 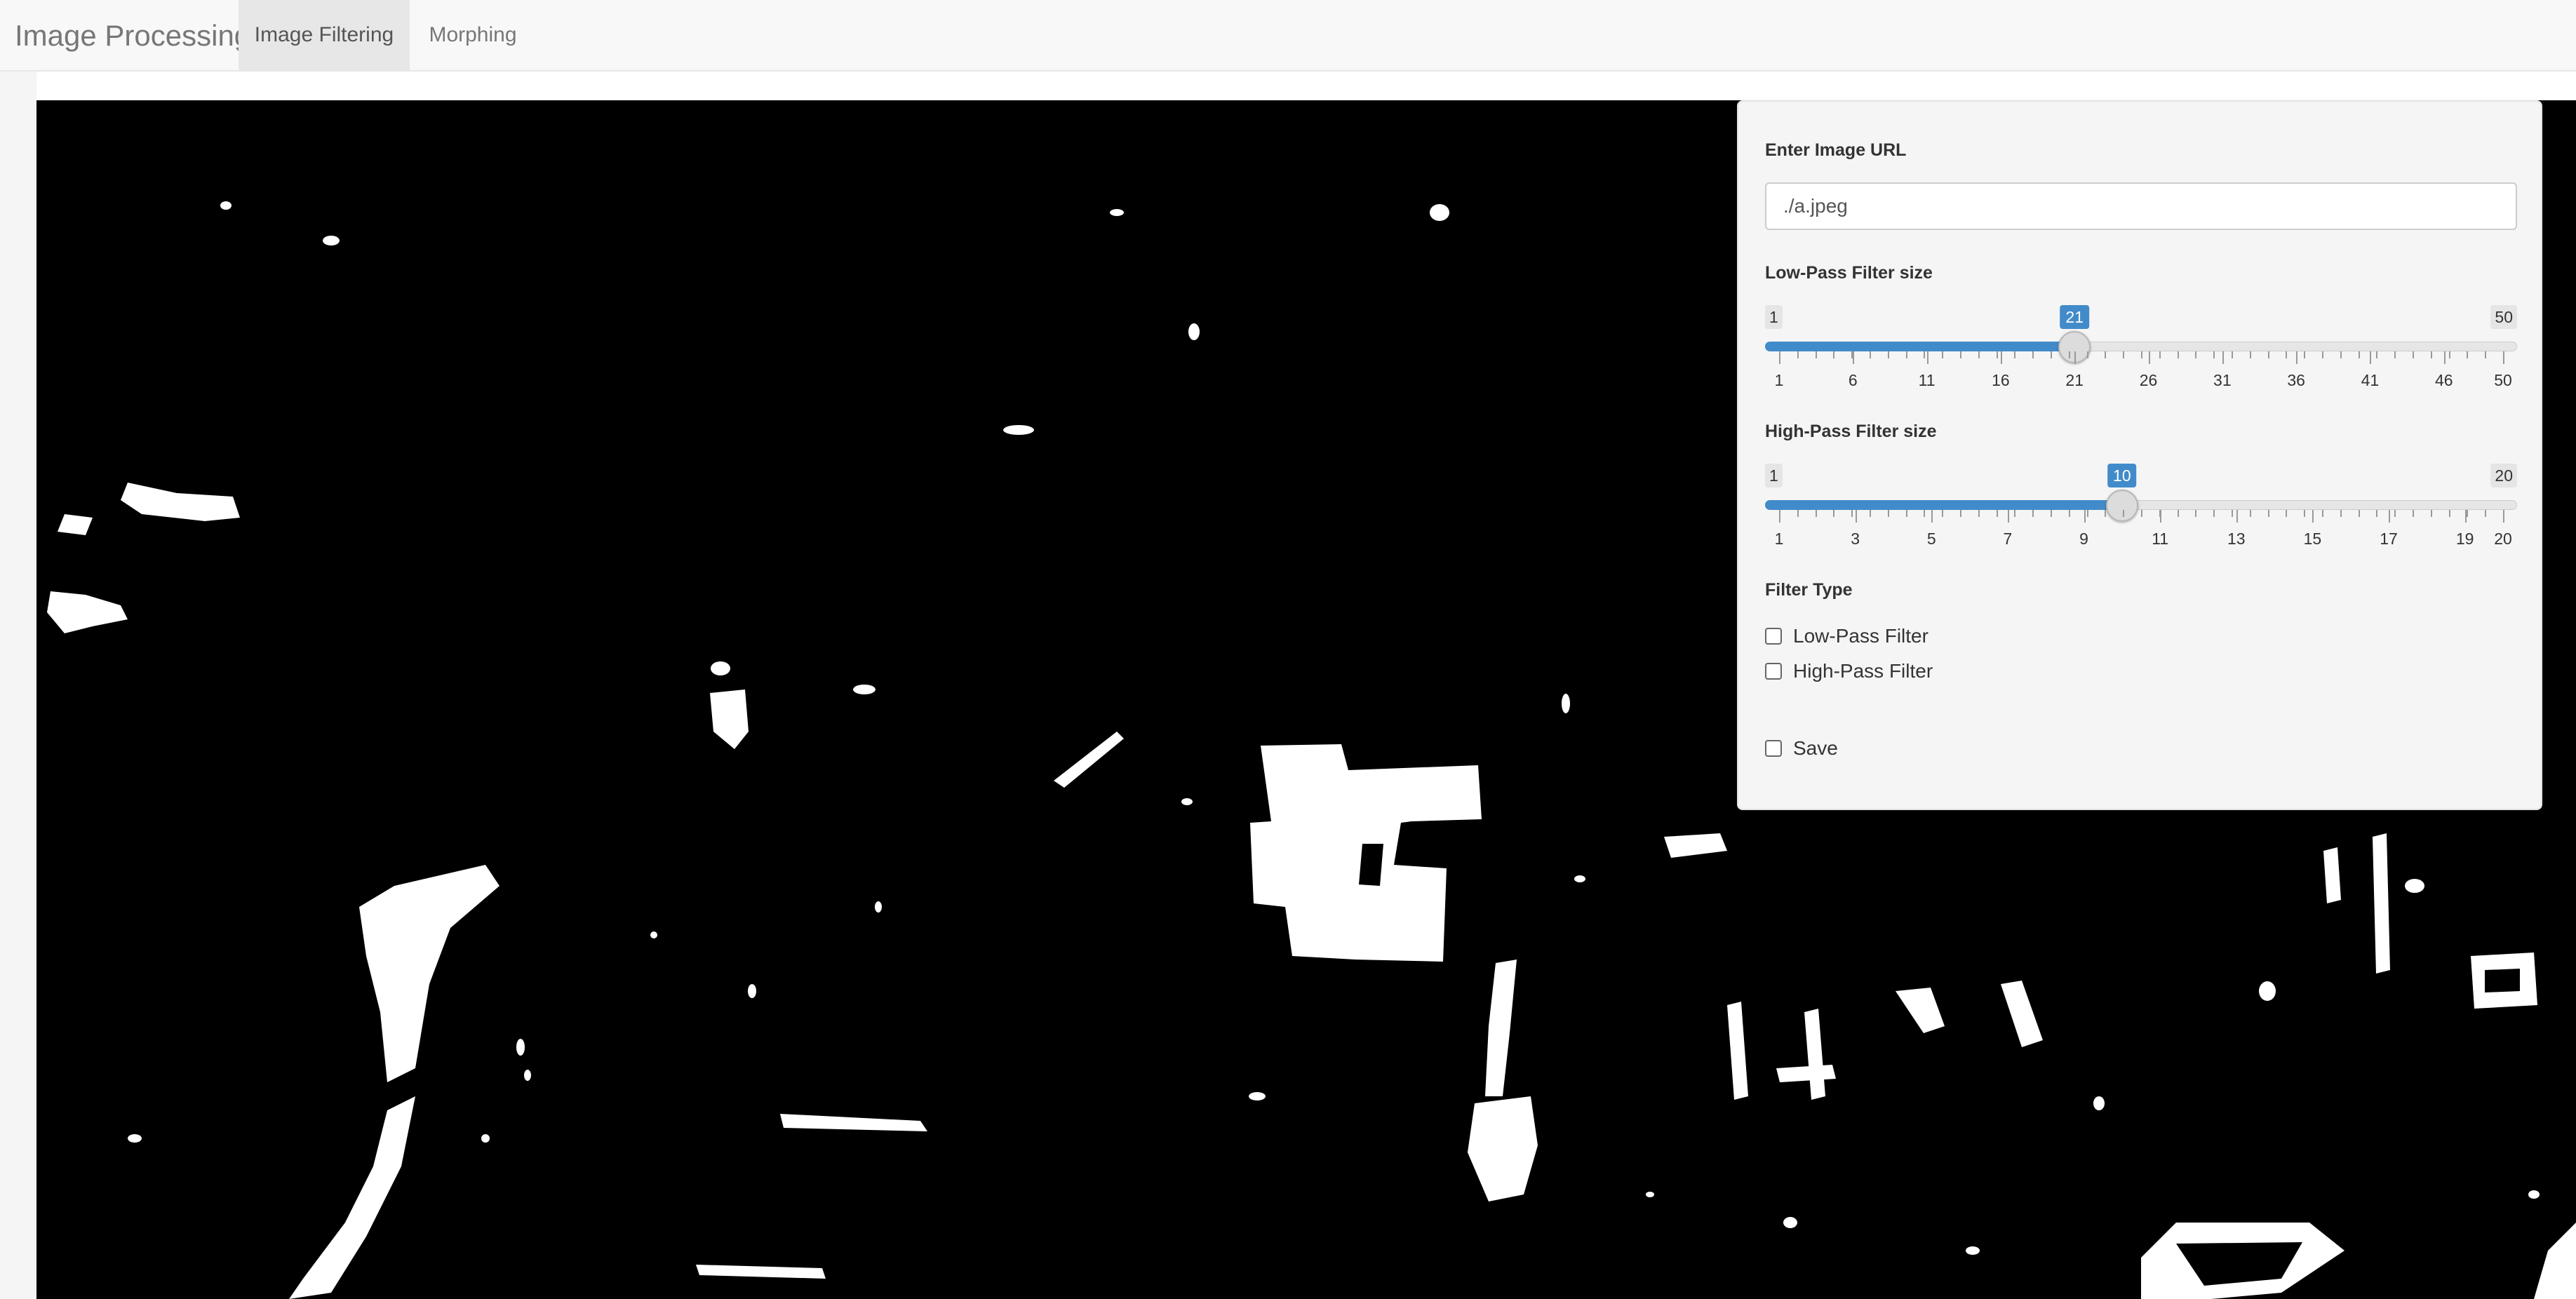 What do you see at coordinates (1849, 671) in the screenshot?
I see `high-pass-filter-checkbox: High-Pass Filter` at bounding box center [1849, 671].